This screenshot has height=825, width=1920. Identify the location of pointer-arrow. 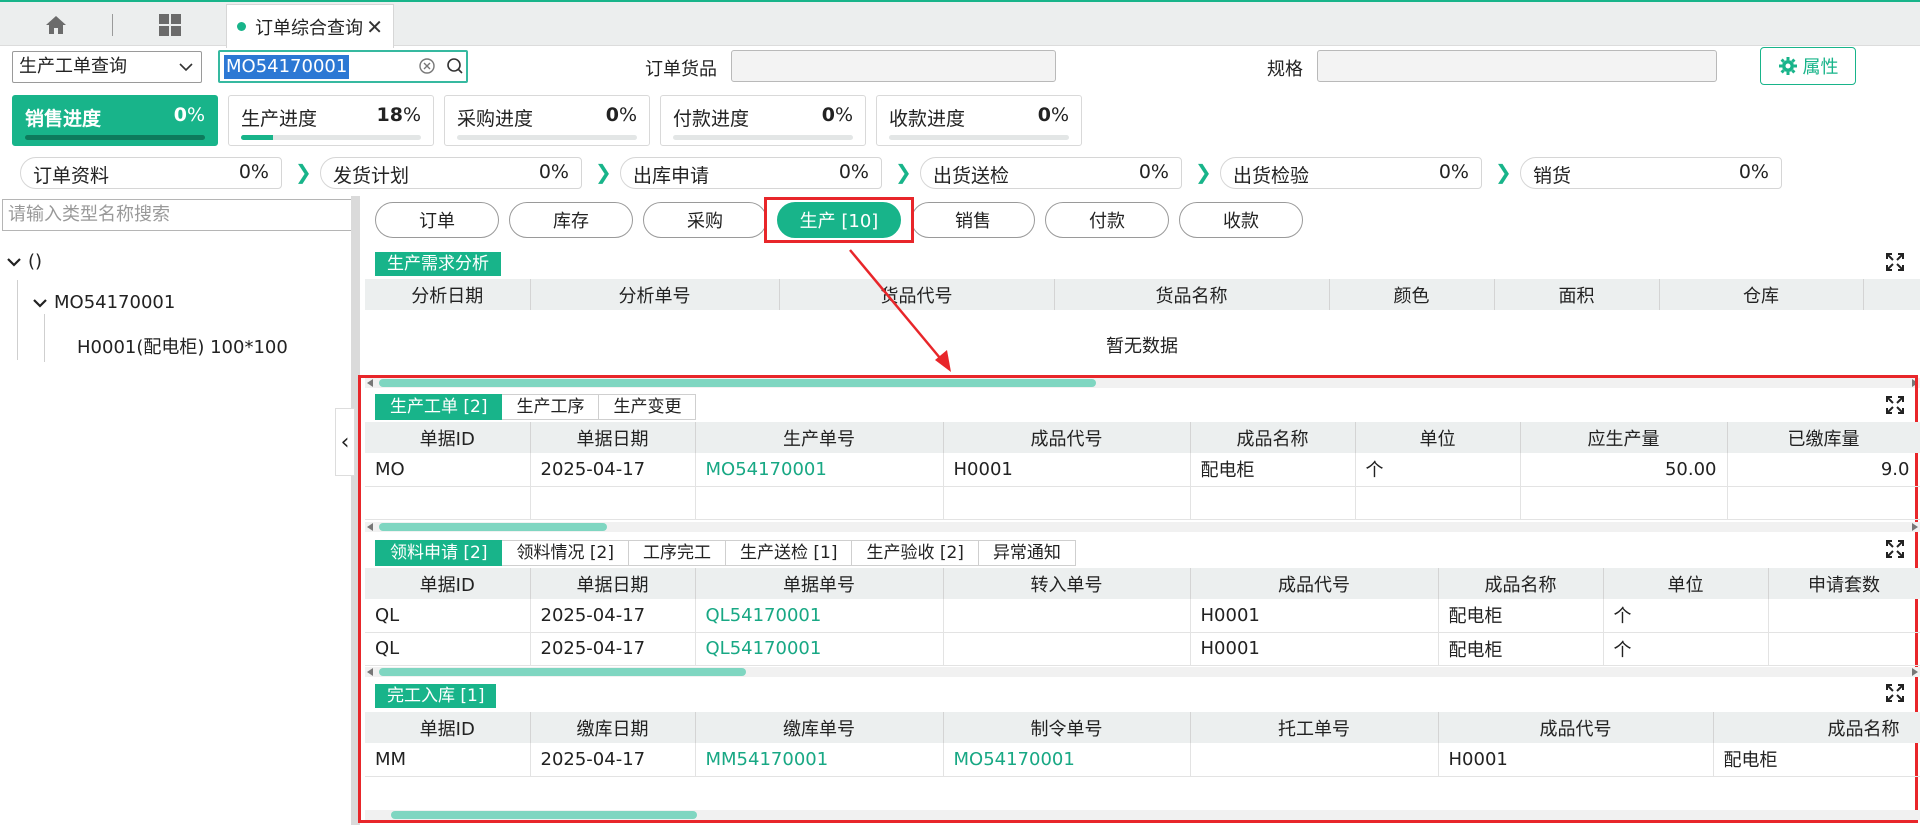
(900, 310).